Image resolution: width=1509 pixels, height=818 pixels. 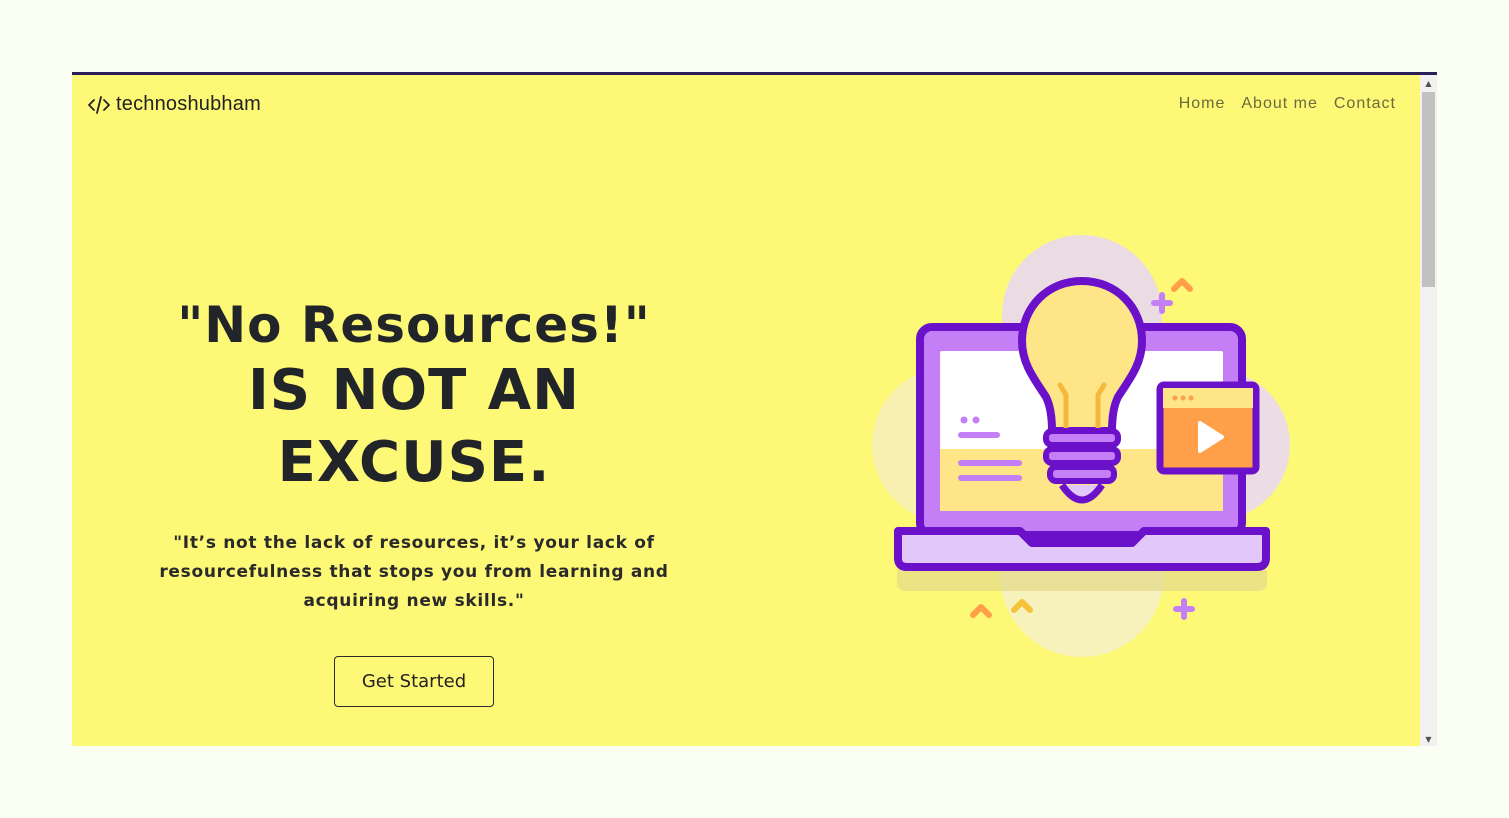 What do you see at coordinates (746, 105) in the screenshot?
I see `navbar: technoshubham Home About me Contact` at bounding box center [746, 105].